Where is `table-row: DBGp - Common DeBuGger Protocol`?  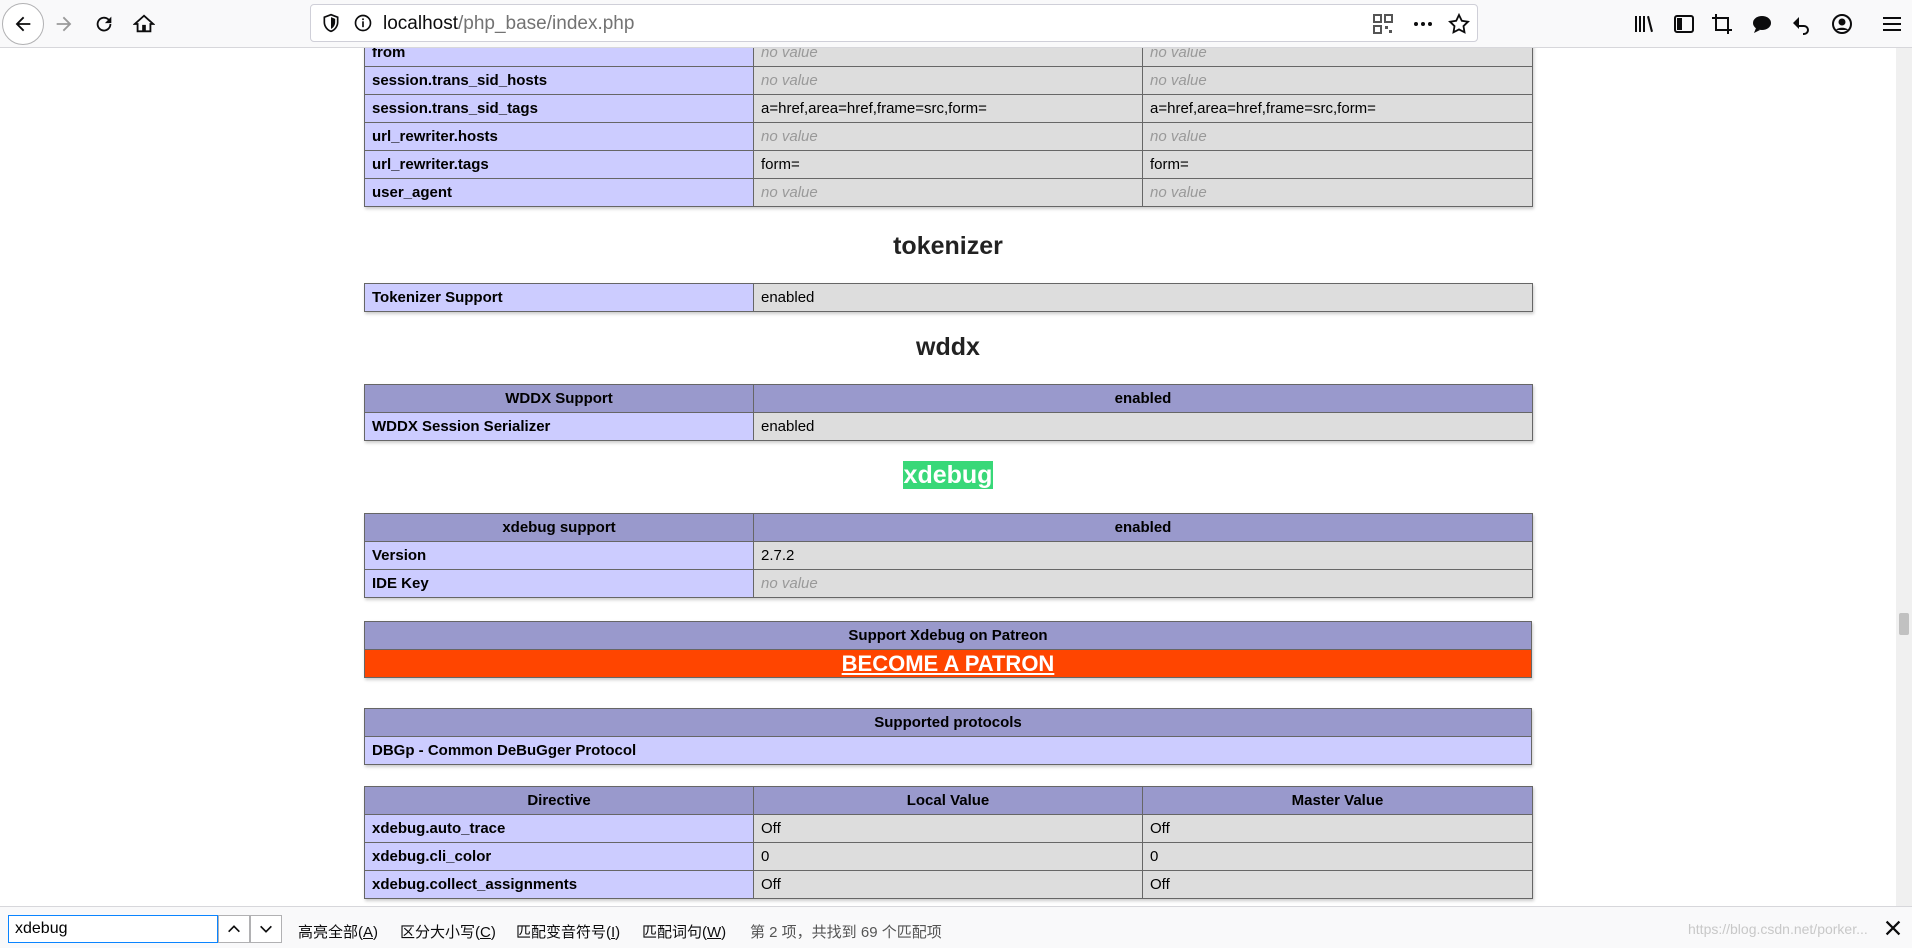 table-row: DBGp - Common DeBuGger Protocol is located at coordinates (948, 750).